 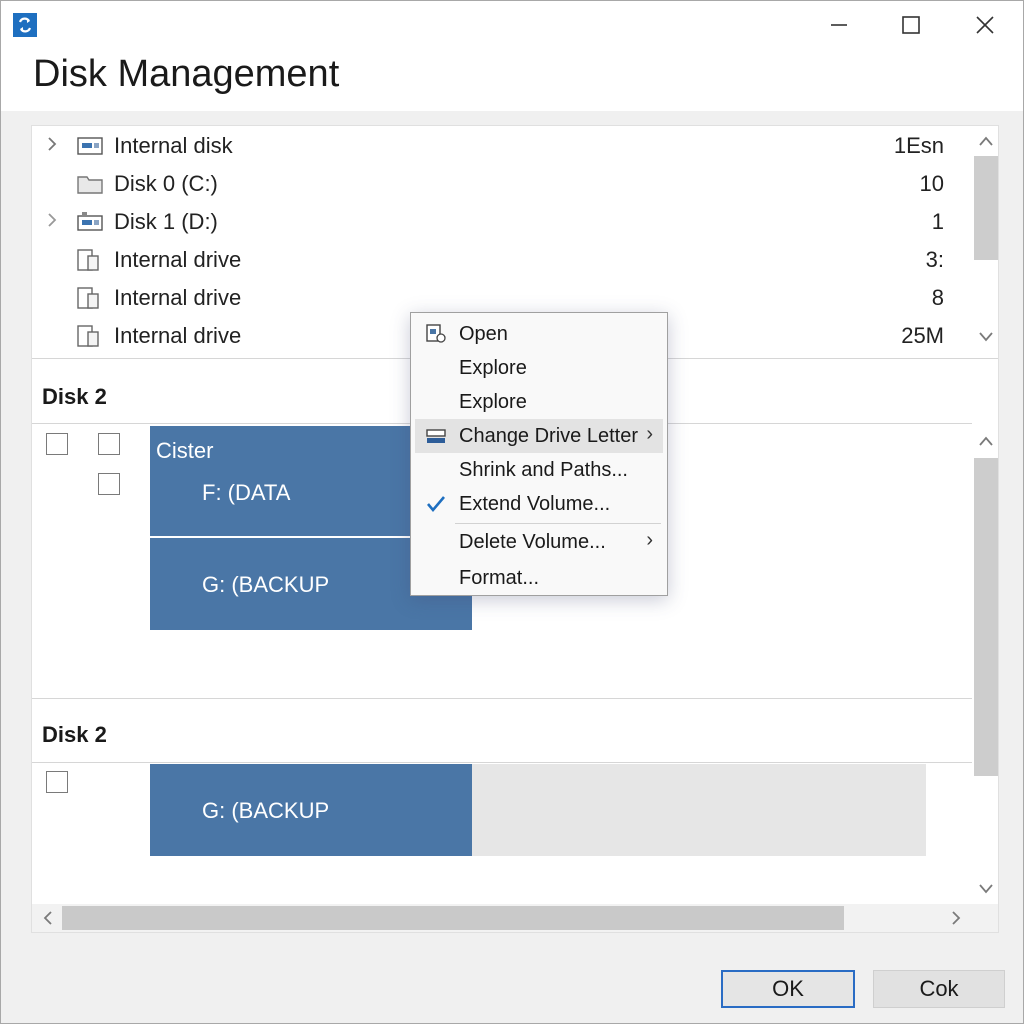 I want to click on ok-button: OK, so click(x=788, y=989).